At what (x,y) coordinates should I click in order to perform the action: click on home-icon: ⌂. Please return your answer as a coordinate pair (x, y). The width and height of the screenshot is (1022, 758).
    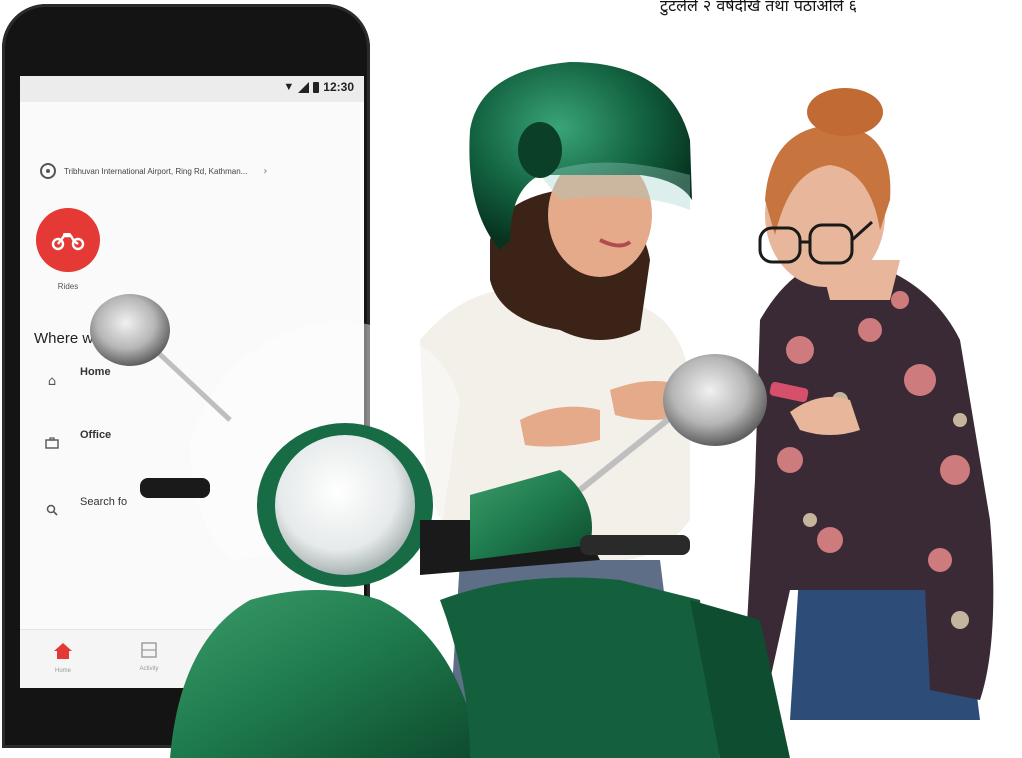
    Looking at the image, I should click on (52, 381).